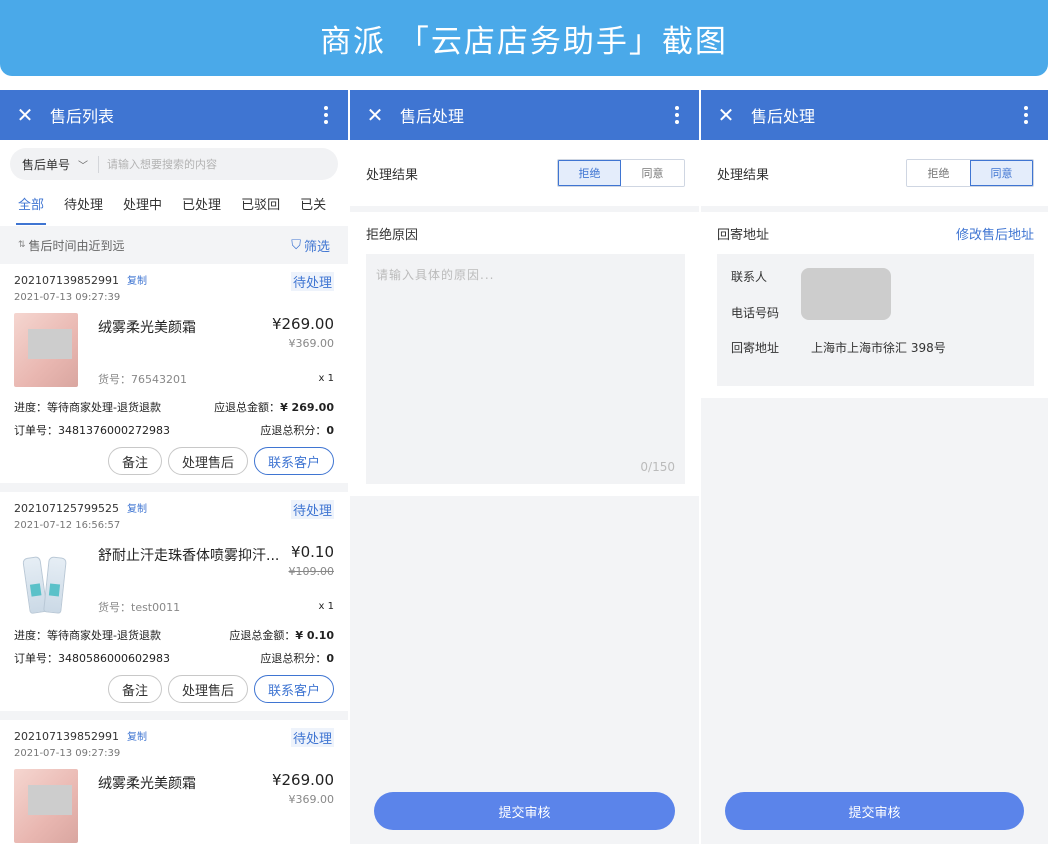  Describe the element at coordinates (92, 430) in the screenshot. I see `order-number: 订单号：3481376000272983` at that location.